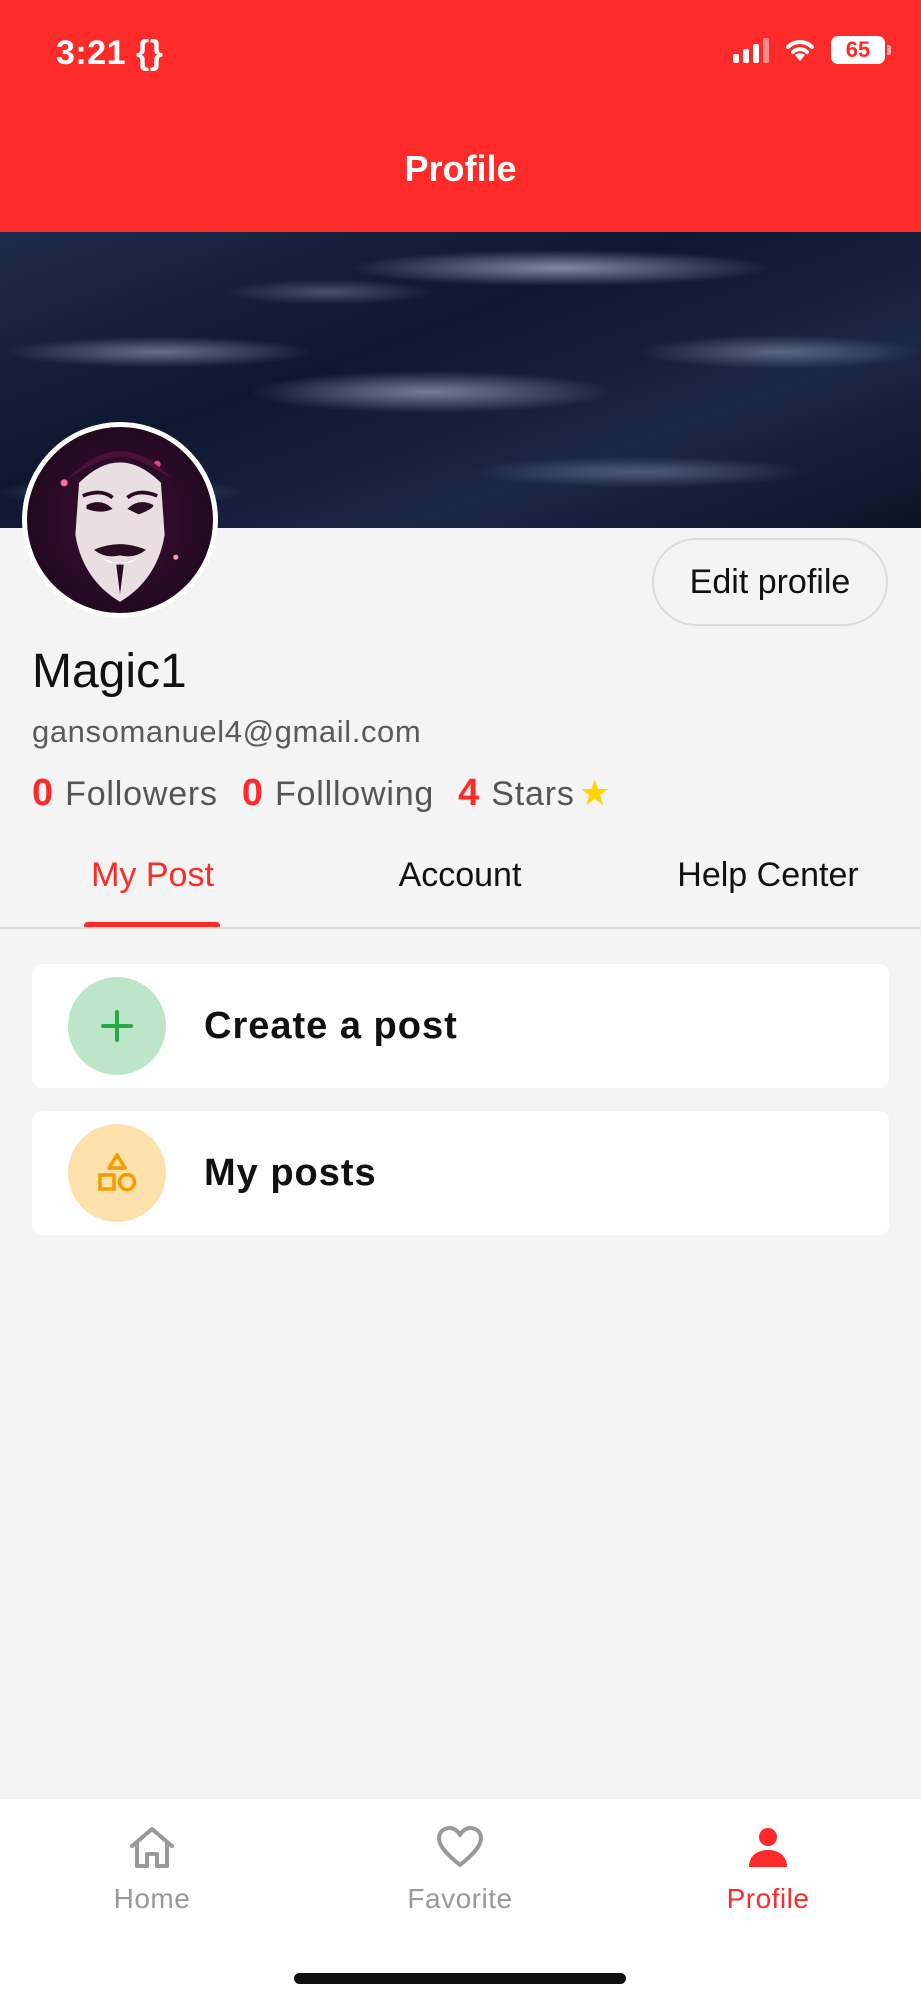 Image resolution: width=921 pixels, height=2000 pixels. Describe the element at coordinates (120, 526) in the screenshot. I see `mask-avatar-image` at that location.